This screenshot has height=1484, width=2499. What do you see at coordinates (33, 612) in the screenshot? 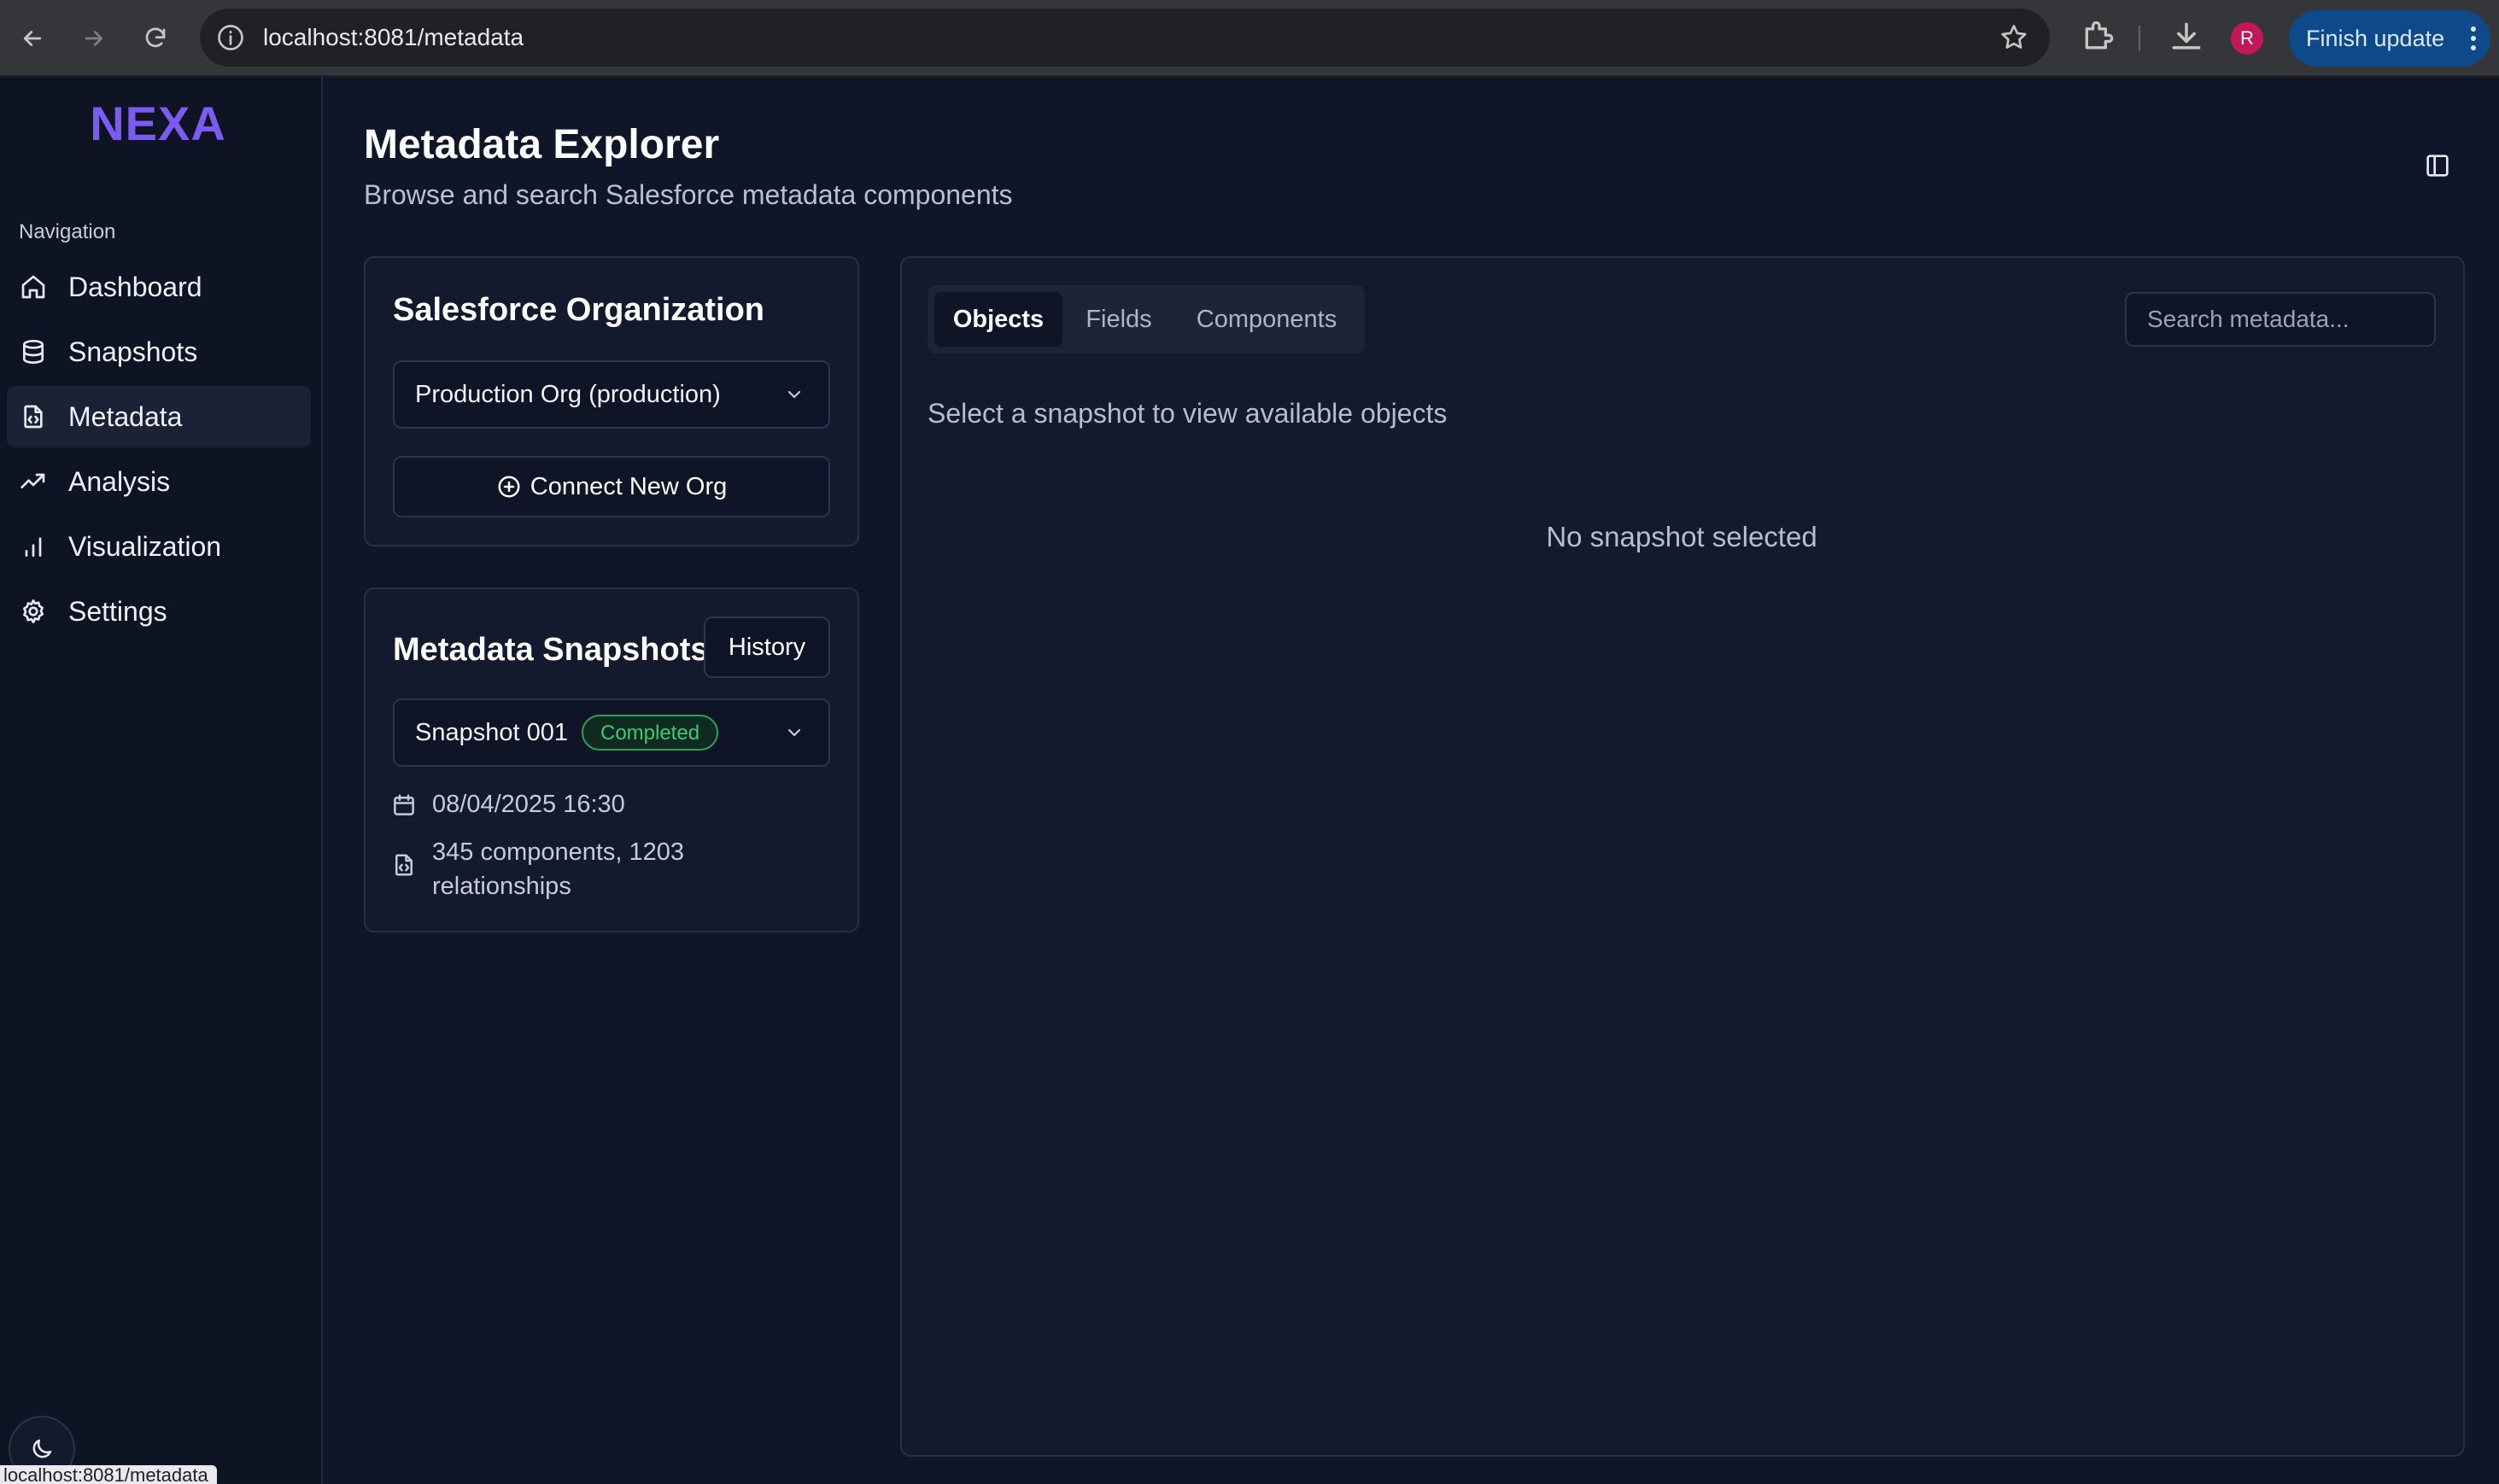
I see `gear-icon` at bounding box center [33, 612].